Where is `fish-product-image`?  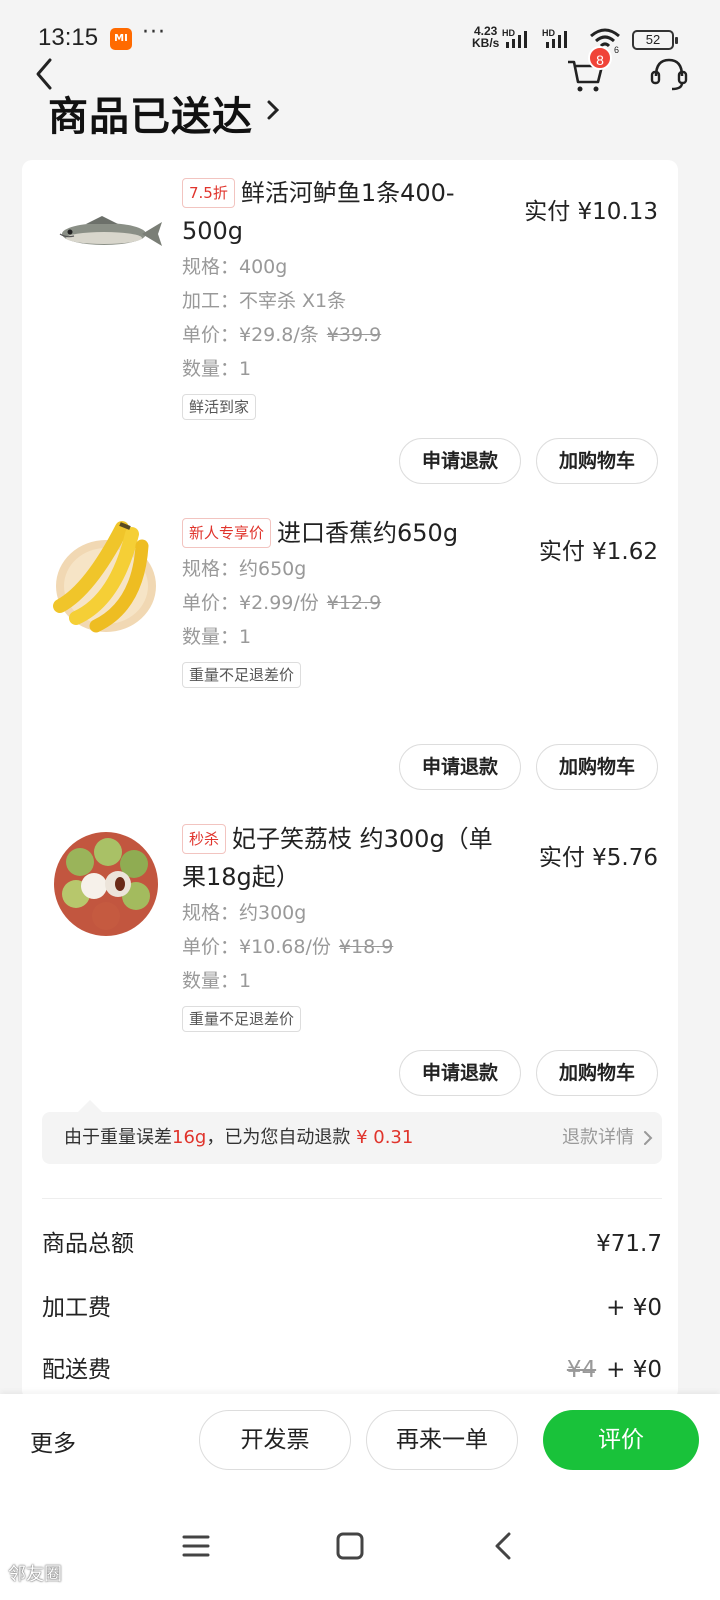 fish-product-image is located at coordinates (106, 238).